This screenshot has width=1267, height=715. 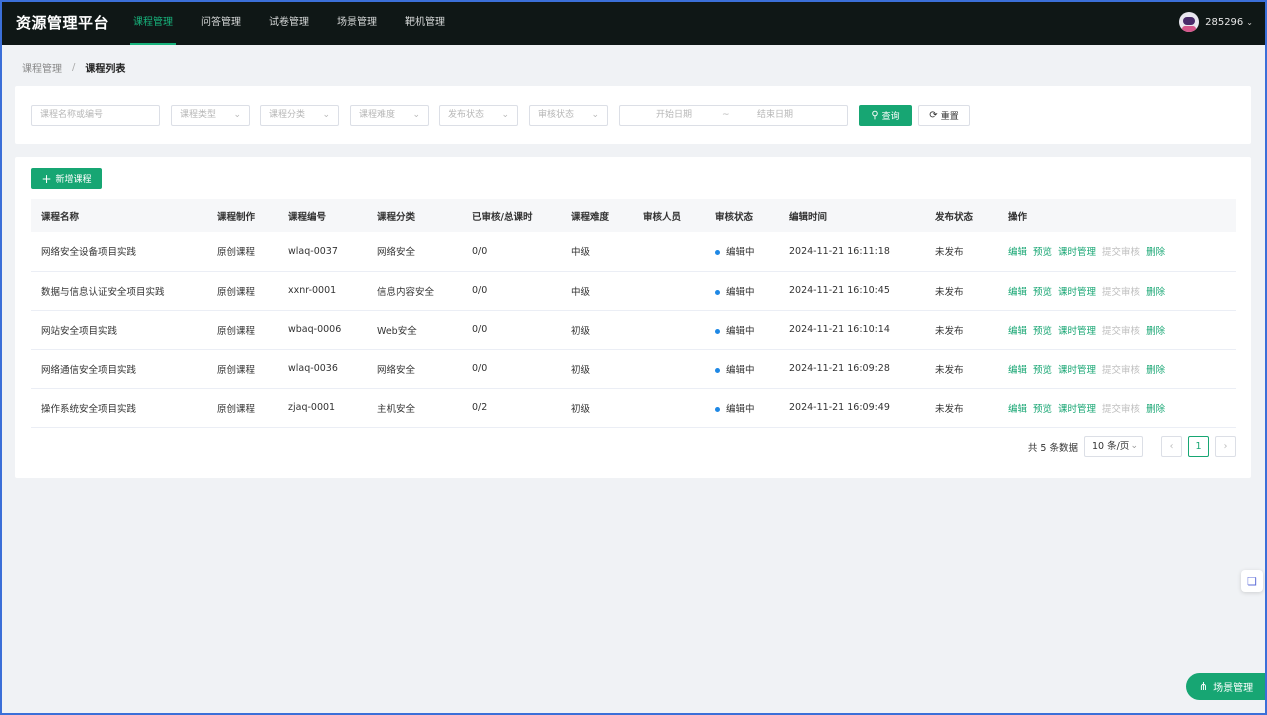 I want to click on course-difficulty-placeholder: 课程难度, so click(x=377, y=115).